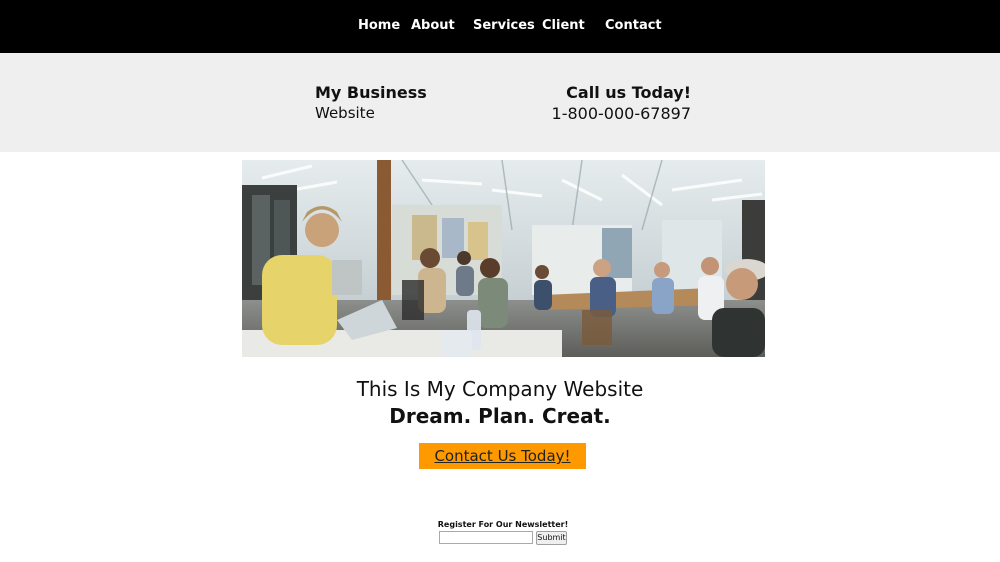 Image resolution: width=1000 pixels, height=562 pixels. Describe the element at coordinates (433, 25) in the screenshot. I see `nav-link-about: About` at that location.